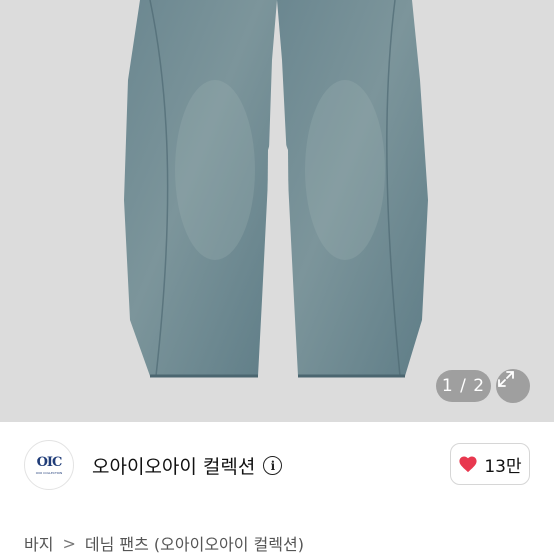 This screenshot has height=555, width=554. I want to click on like-button: 13만, so click(490, 464).